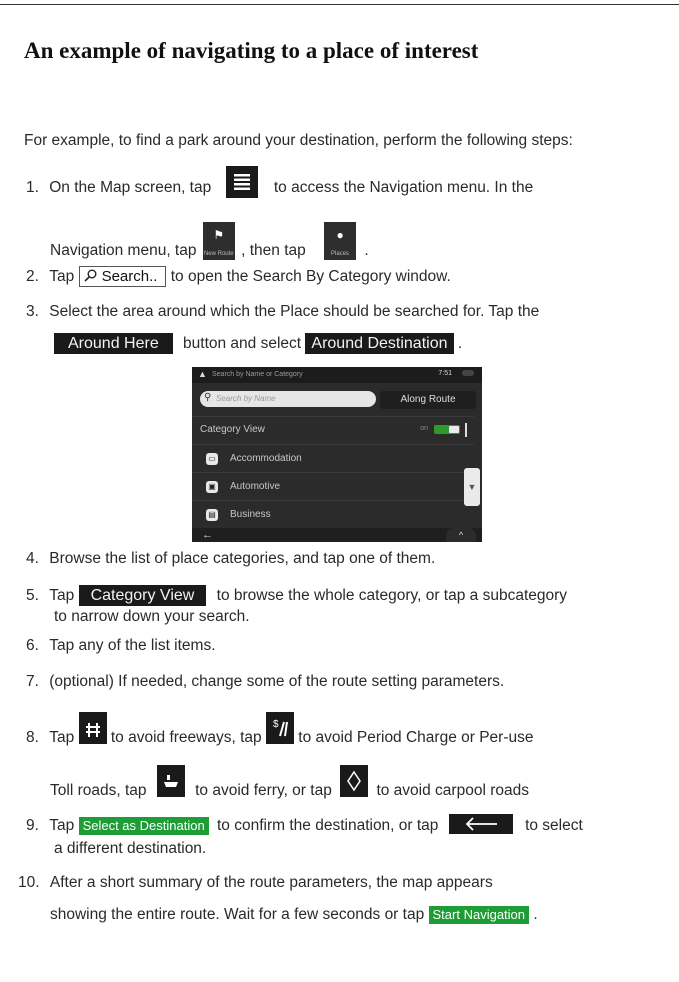 The height and width of the screenshot is (982, 679). What do you see at coordinates (339, 4) in the screenshot?
I see `top-rule` at bounding box center [339, 4].